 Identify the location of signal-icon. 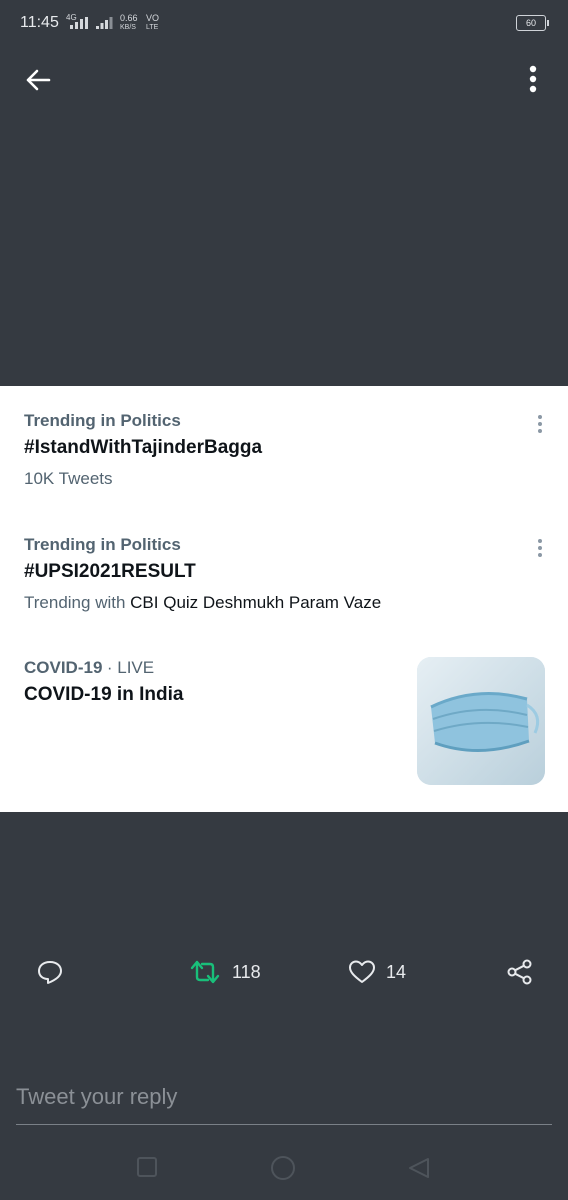
(79, 23).